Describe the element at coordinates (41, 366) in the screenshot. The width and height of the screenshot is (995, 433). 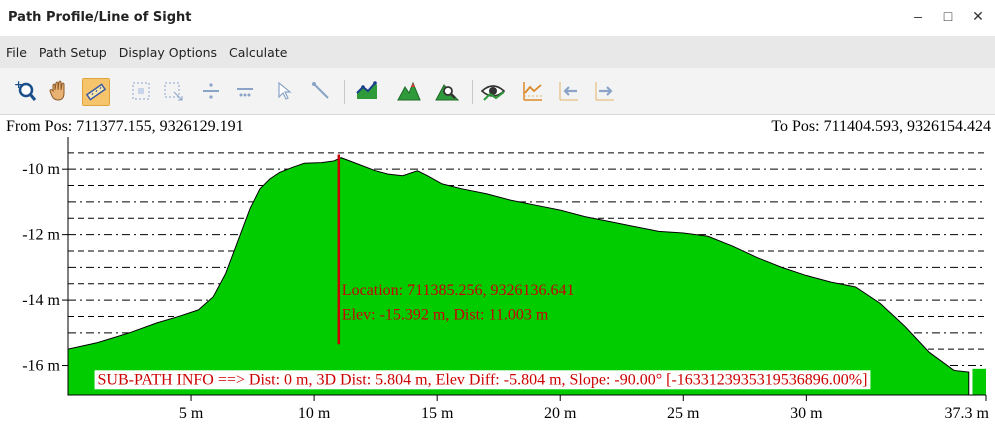
I see `y-tick-label: -16 m` at that location.